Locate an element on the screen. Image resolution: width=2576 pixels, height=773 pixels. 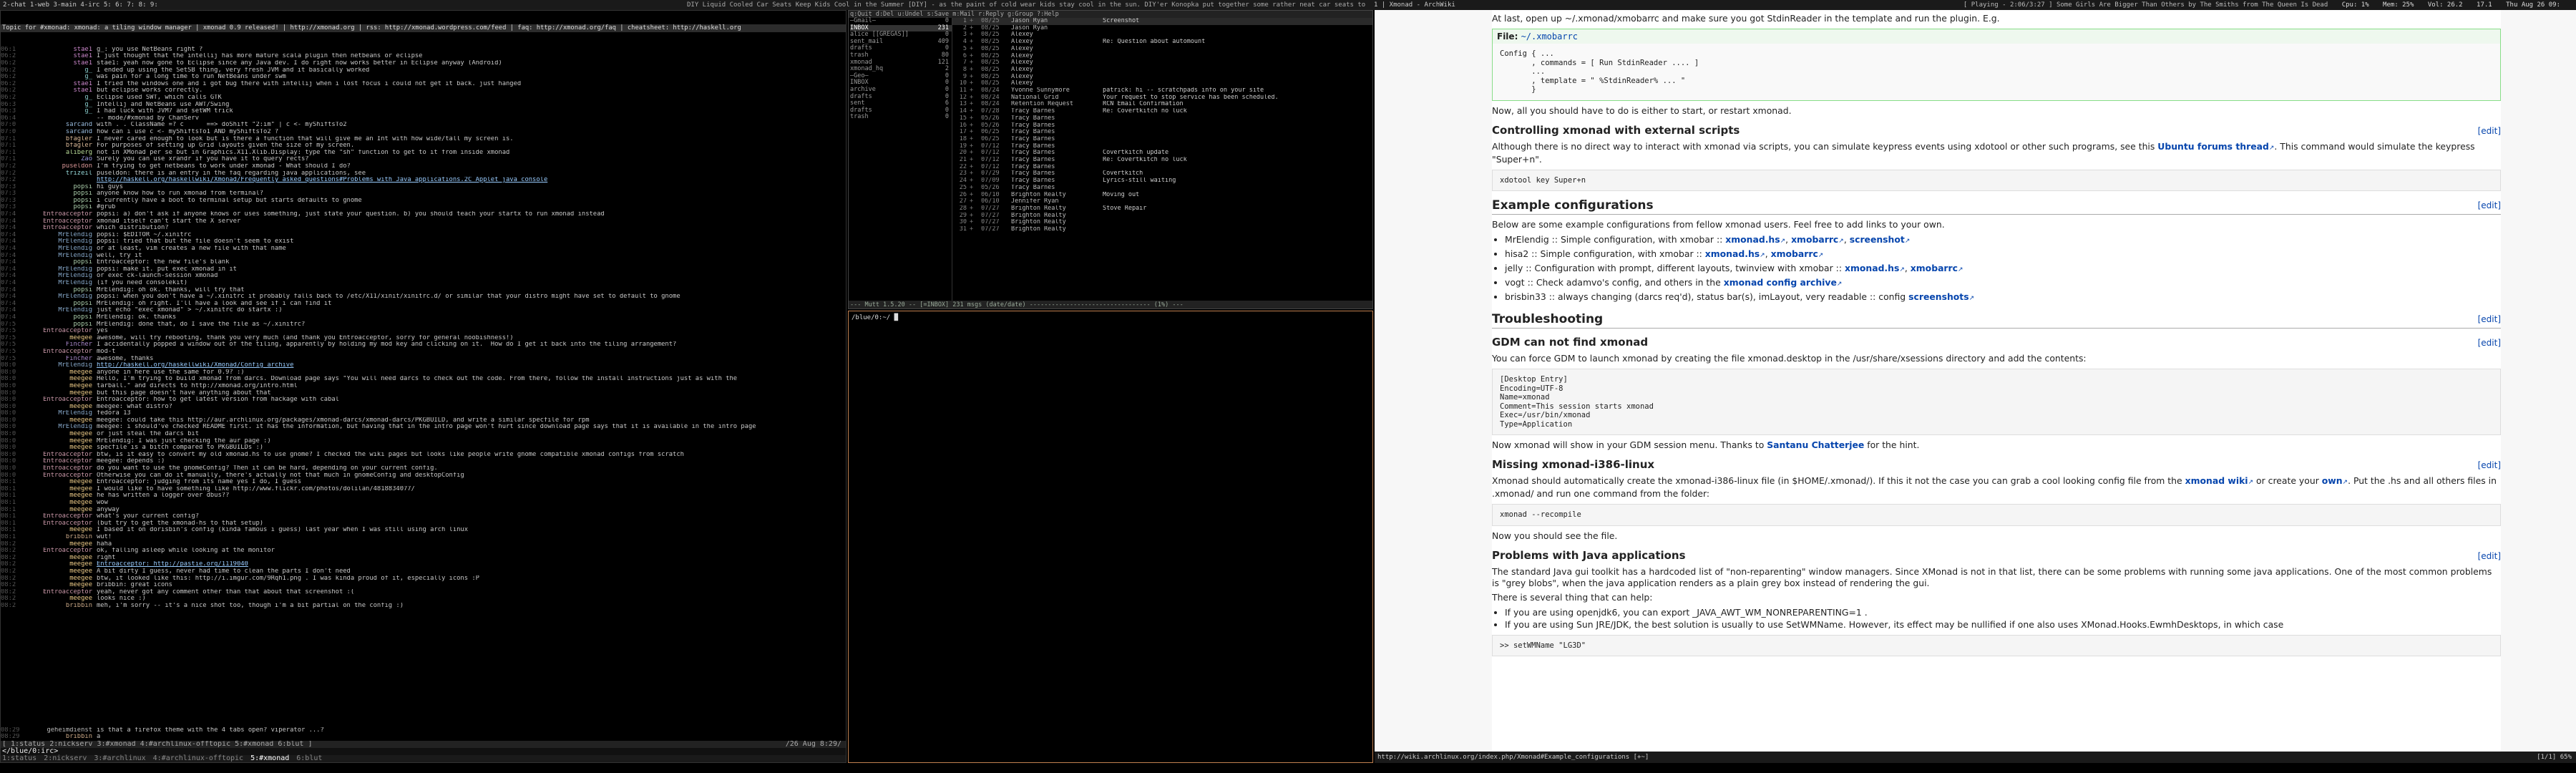
message-row: 17 +06/25 Tracy Barnes is located at coordinates (1162, 132).